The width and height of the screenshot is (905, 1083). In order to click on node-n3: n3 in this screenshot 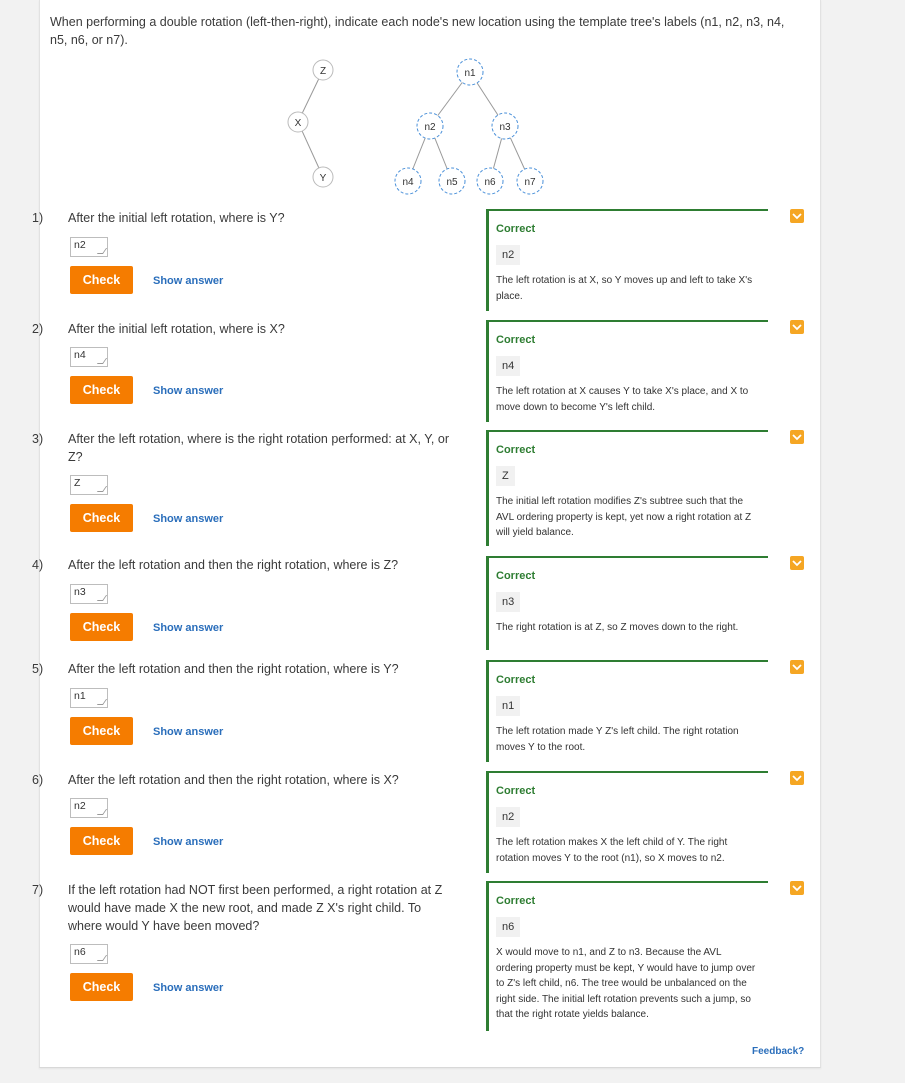, I will do `click(505, 127)`.